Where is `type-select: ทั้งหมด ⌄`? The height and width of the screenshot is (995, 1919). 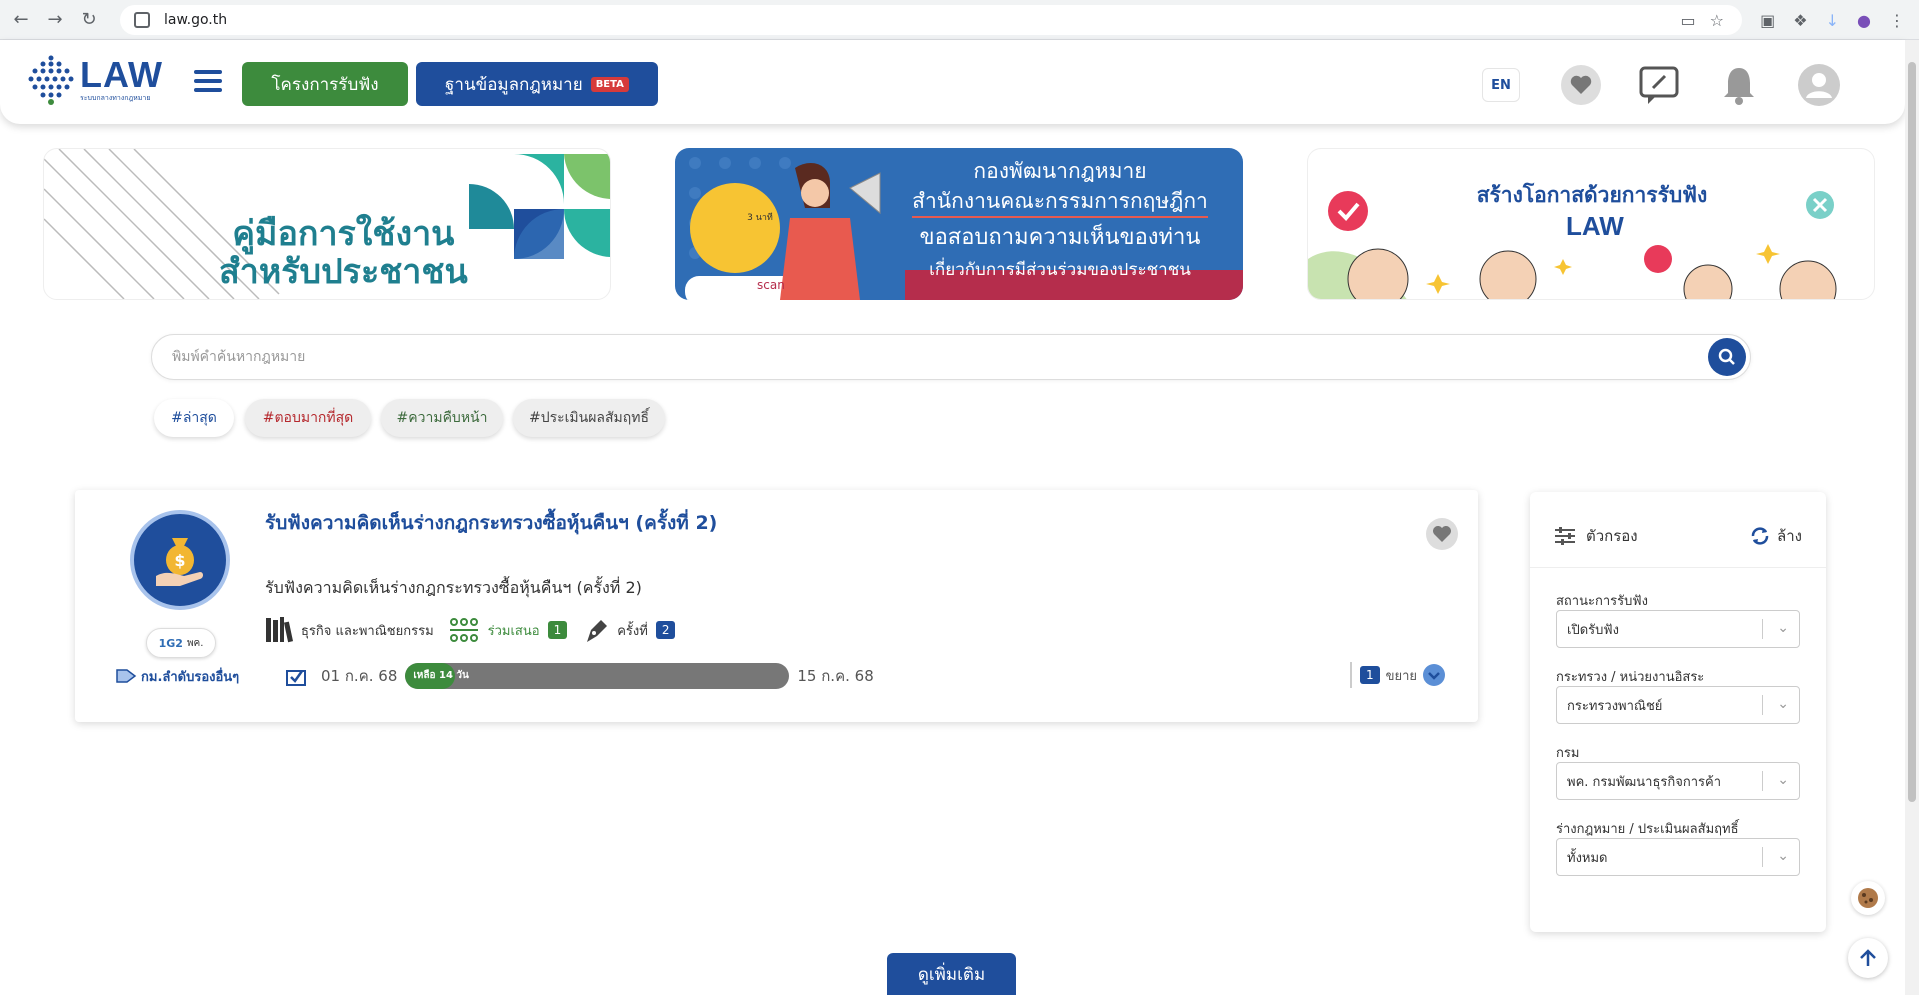
type-select: ทั้งหมด ⌄ is located at coordinates (1678, 857).